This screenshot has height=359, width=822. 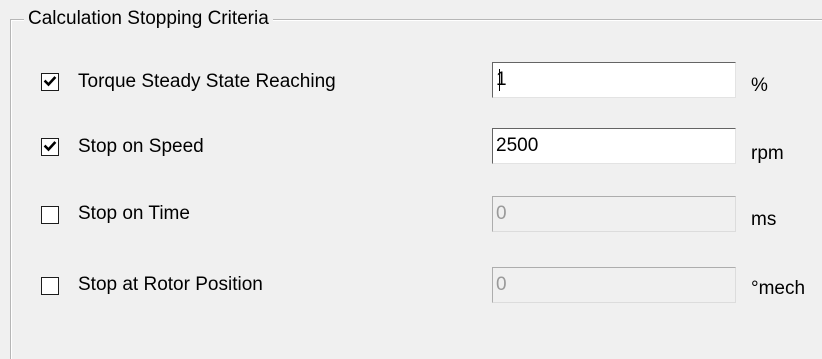 What do you see at coordinates (411, 214) in the screenshot?
I see `criterion-row-stop-on-time: Stop on Time ms` at bounding box center [411, 214].